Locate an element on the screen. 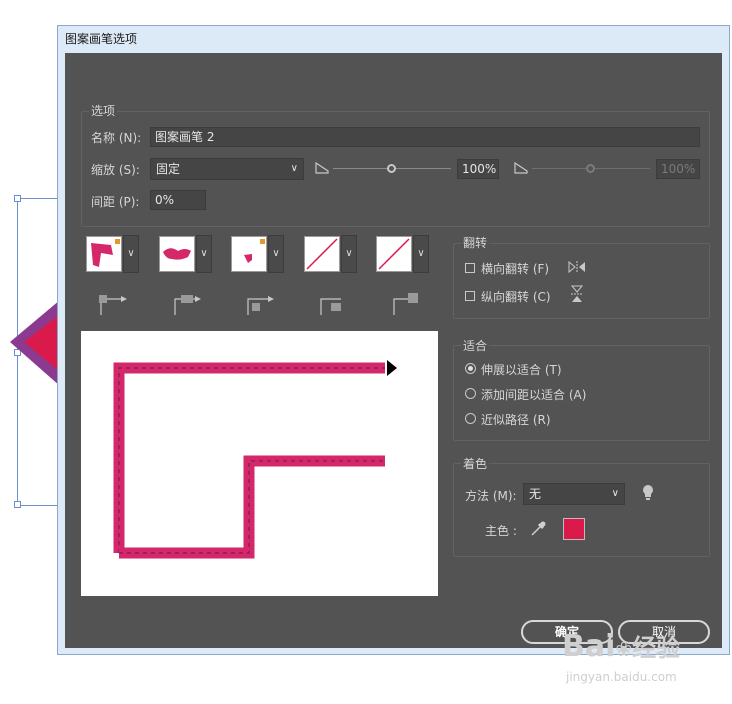 Image resolution: width=732 pixels, height=704 pixels. fit-approximate-path-label: 近似路径 (R) is located at coordinates (516, 420).